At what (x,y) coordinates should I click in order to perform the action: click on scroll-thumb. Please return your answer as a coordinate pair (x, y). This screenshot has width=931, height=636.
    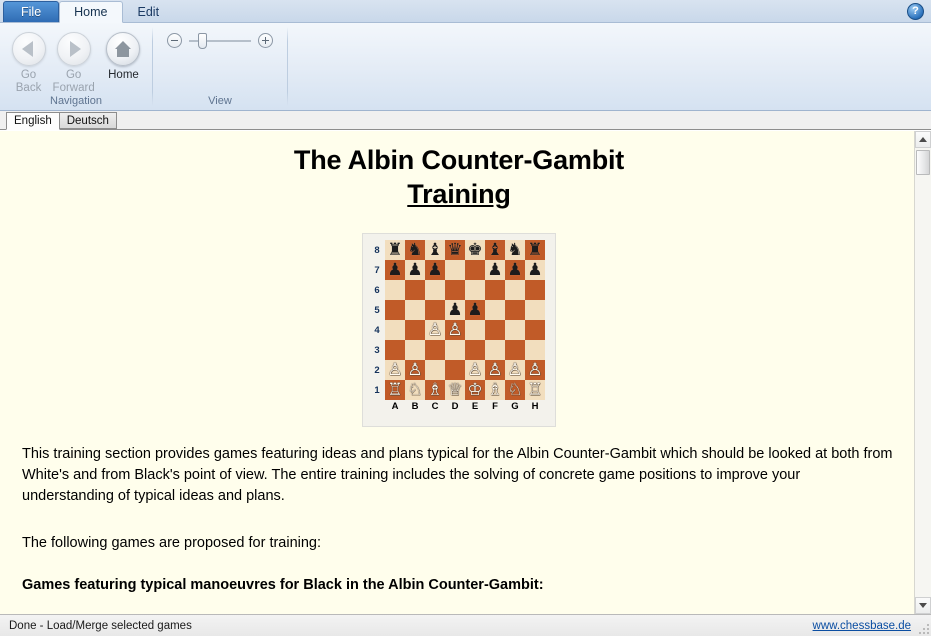
    Looking at the image, I should click on (923, 162).